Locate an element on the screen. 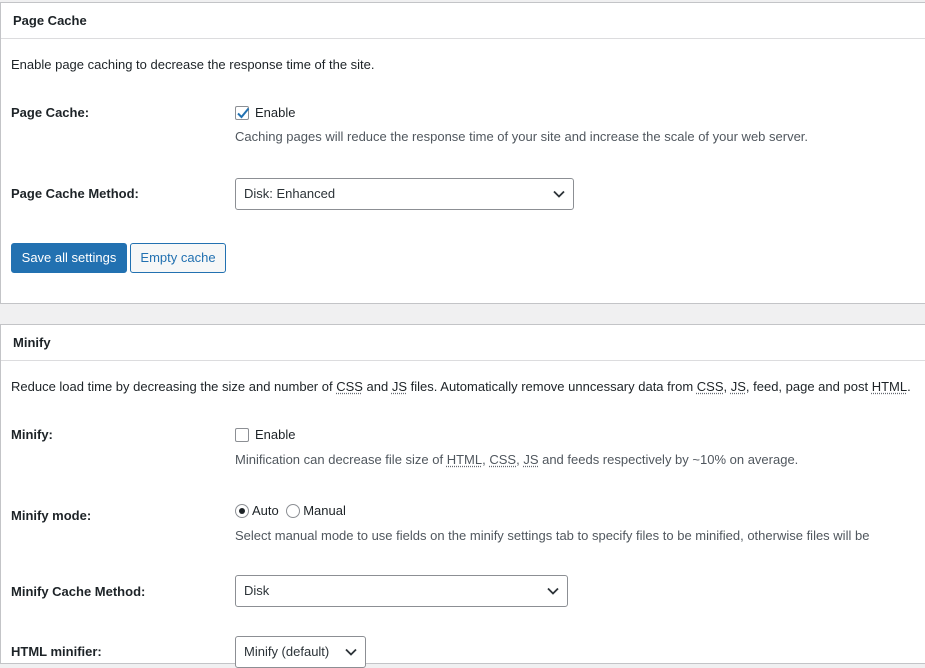  page-cache-enable-checkbox is located at coordinates (242, 112).